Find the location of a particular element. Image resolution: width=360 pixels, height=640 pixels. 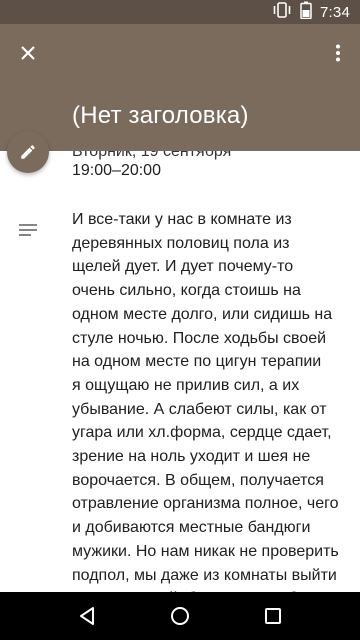

event-title: (Нет заголовка) is located at coordinates (160, 115).